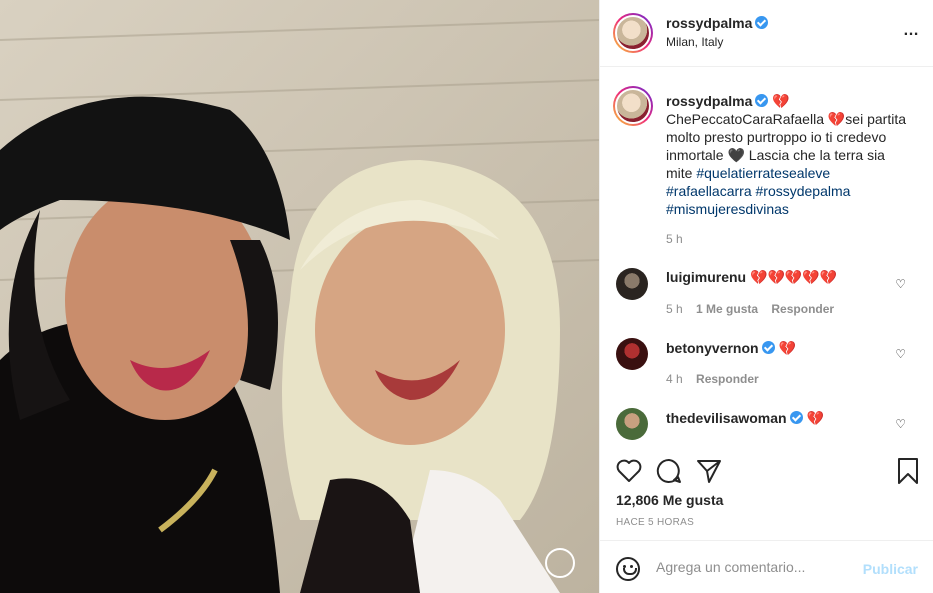 The height and width of the screenshot is (593, 933). I want to click on comment-item: betonyvernon 💔, so click(731, 348).